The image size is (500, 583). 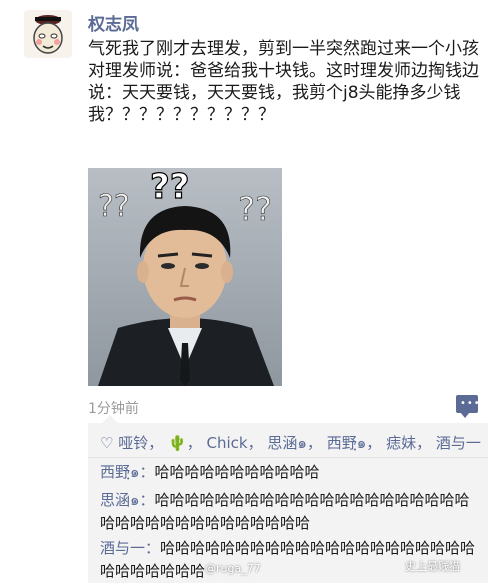 I want to click on man-with-question-marks-image: ?? ?? ??, so click(x=185, y=277).